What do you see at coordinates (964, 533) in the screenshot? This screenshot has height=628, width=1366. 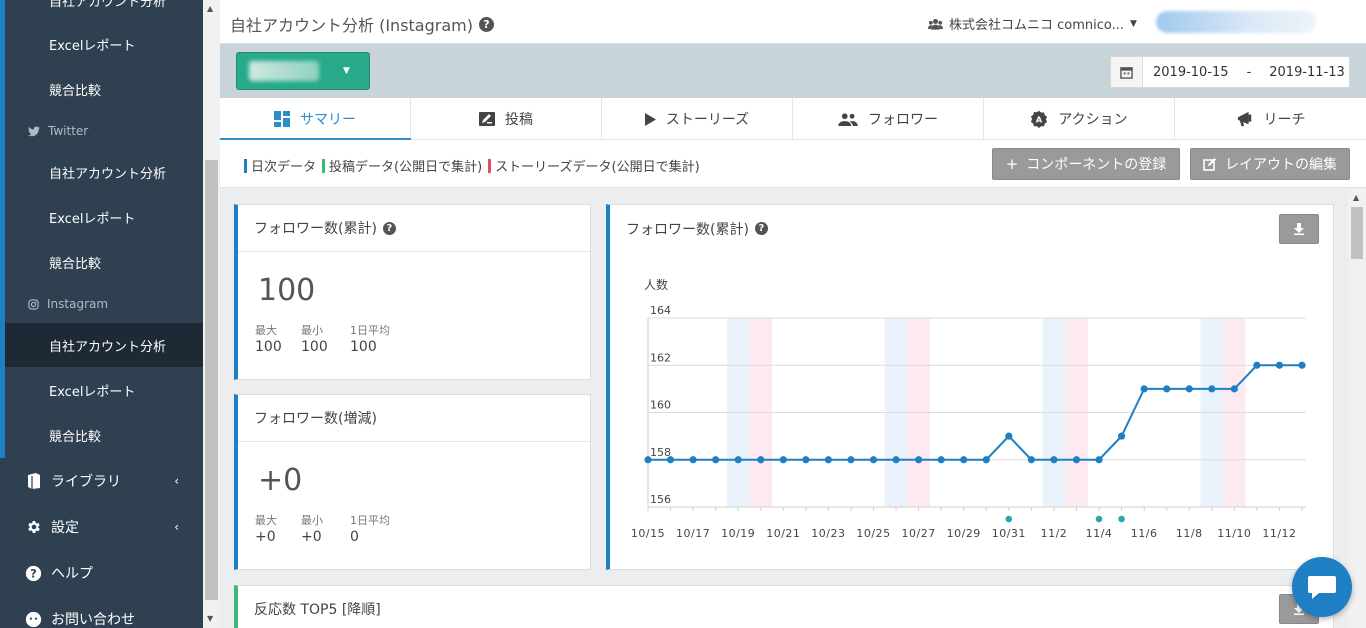 I see `chart-x-tick-label: 10/29` at bounding box center [964, 533].